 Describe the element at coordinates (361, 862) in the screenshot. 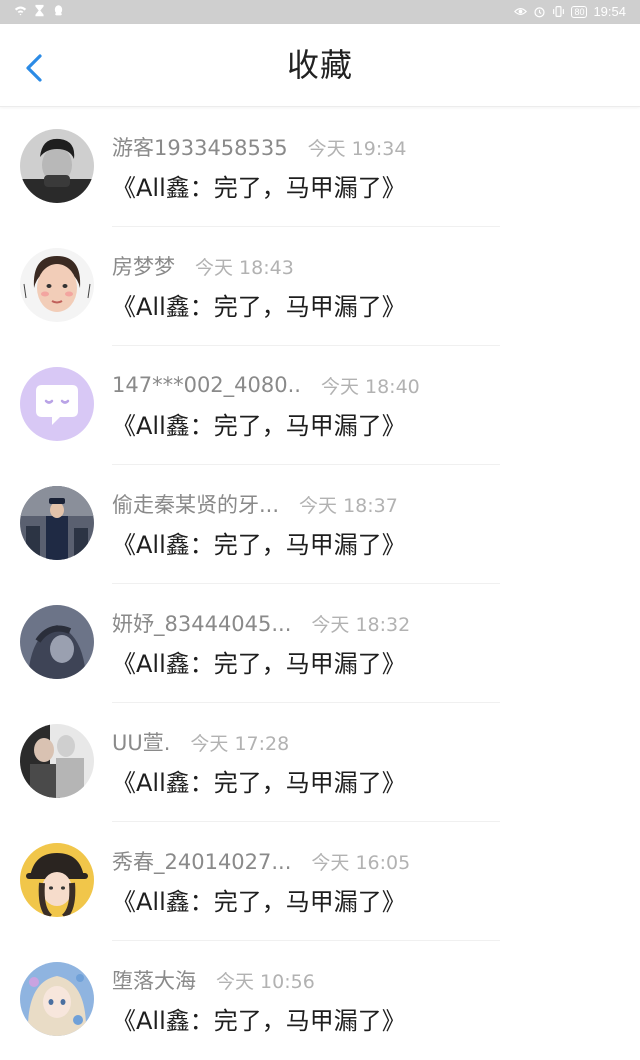

I see `timestamp: 今天 16:05` at that location.